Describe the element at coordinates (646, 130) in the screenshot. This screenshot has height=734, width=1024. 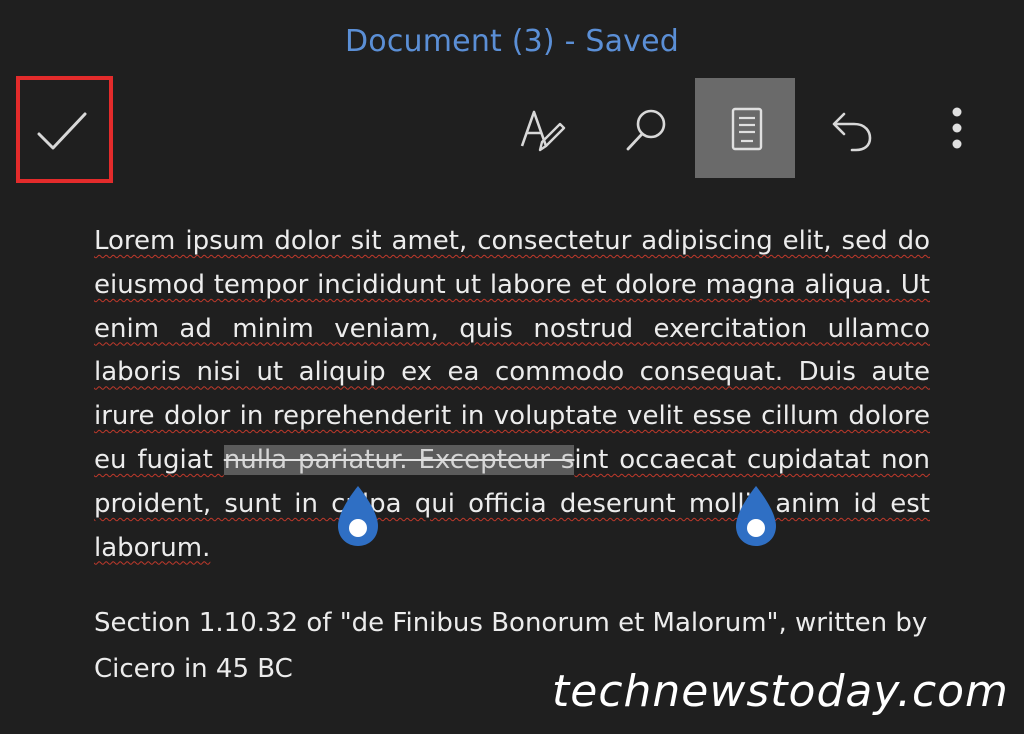
I see `search-icon` at that location.